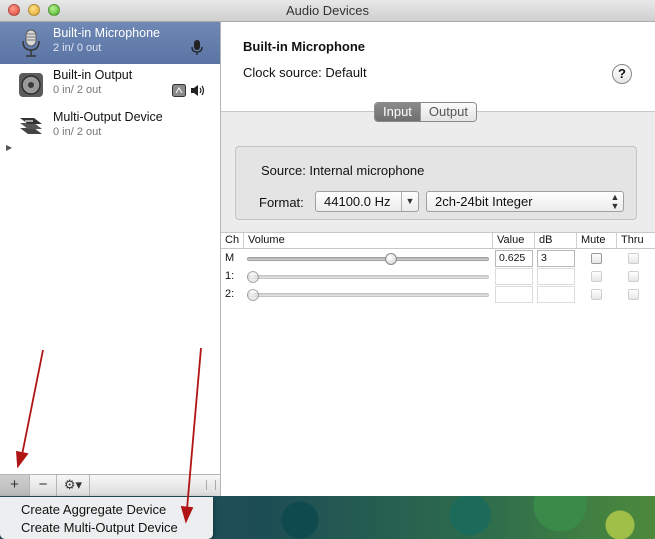  I want to click on device-multi-output: Multi-Output Device 0 in/ 2 out, so click(110, 127).